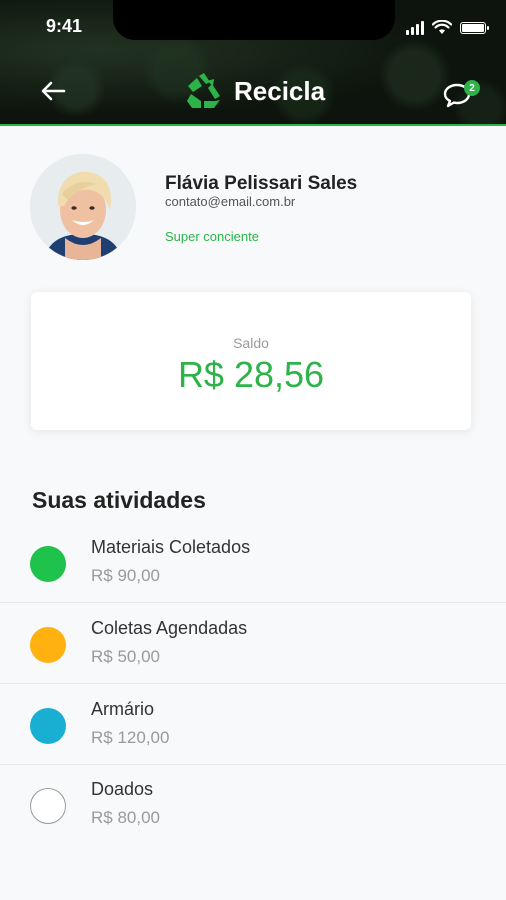 Image resolution: width=506 pixels, height=900 pixels. What do you see at coordinates (253, 561) in the screenshot?
I see `activity-item-materiais-coletados: Materiais Coletados R$ 90,00` at bounding box center [253, 561].